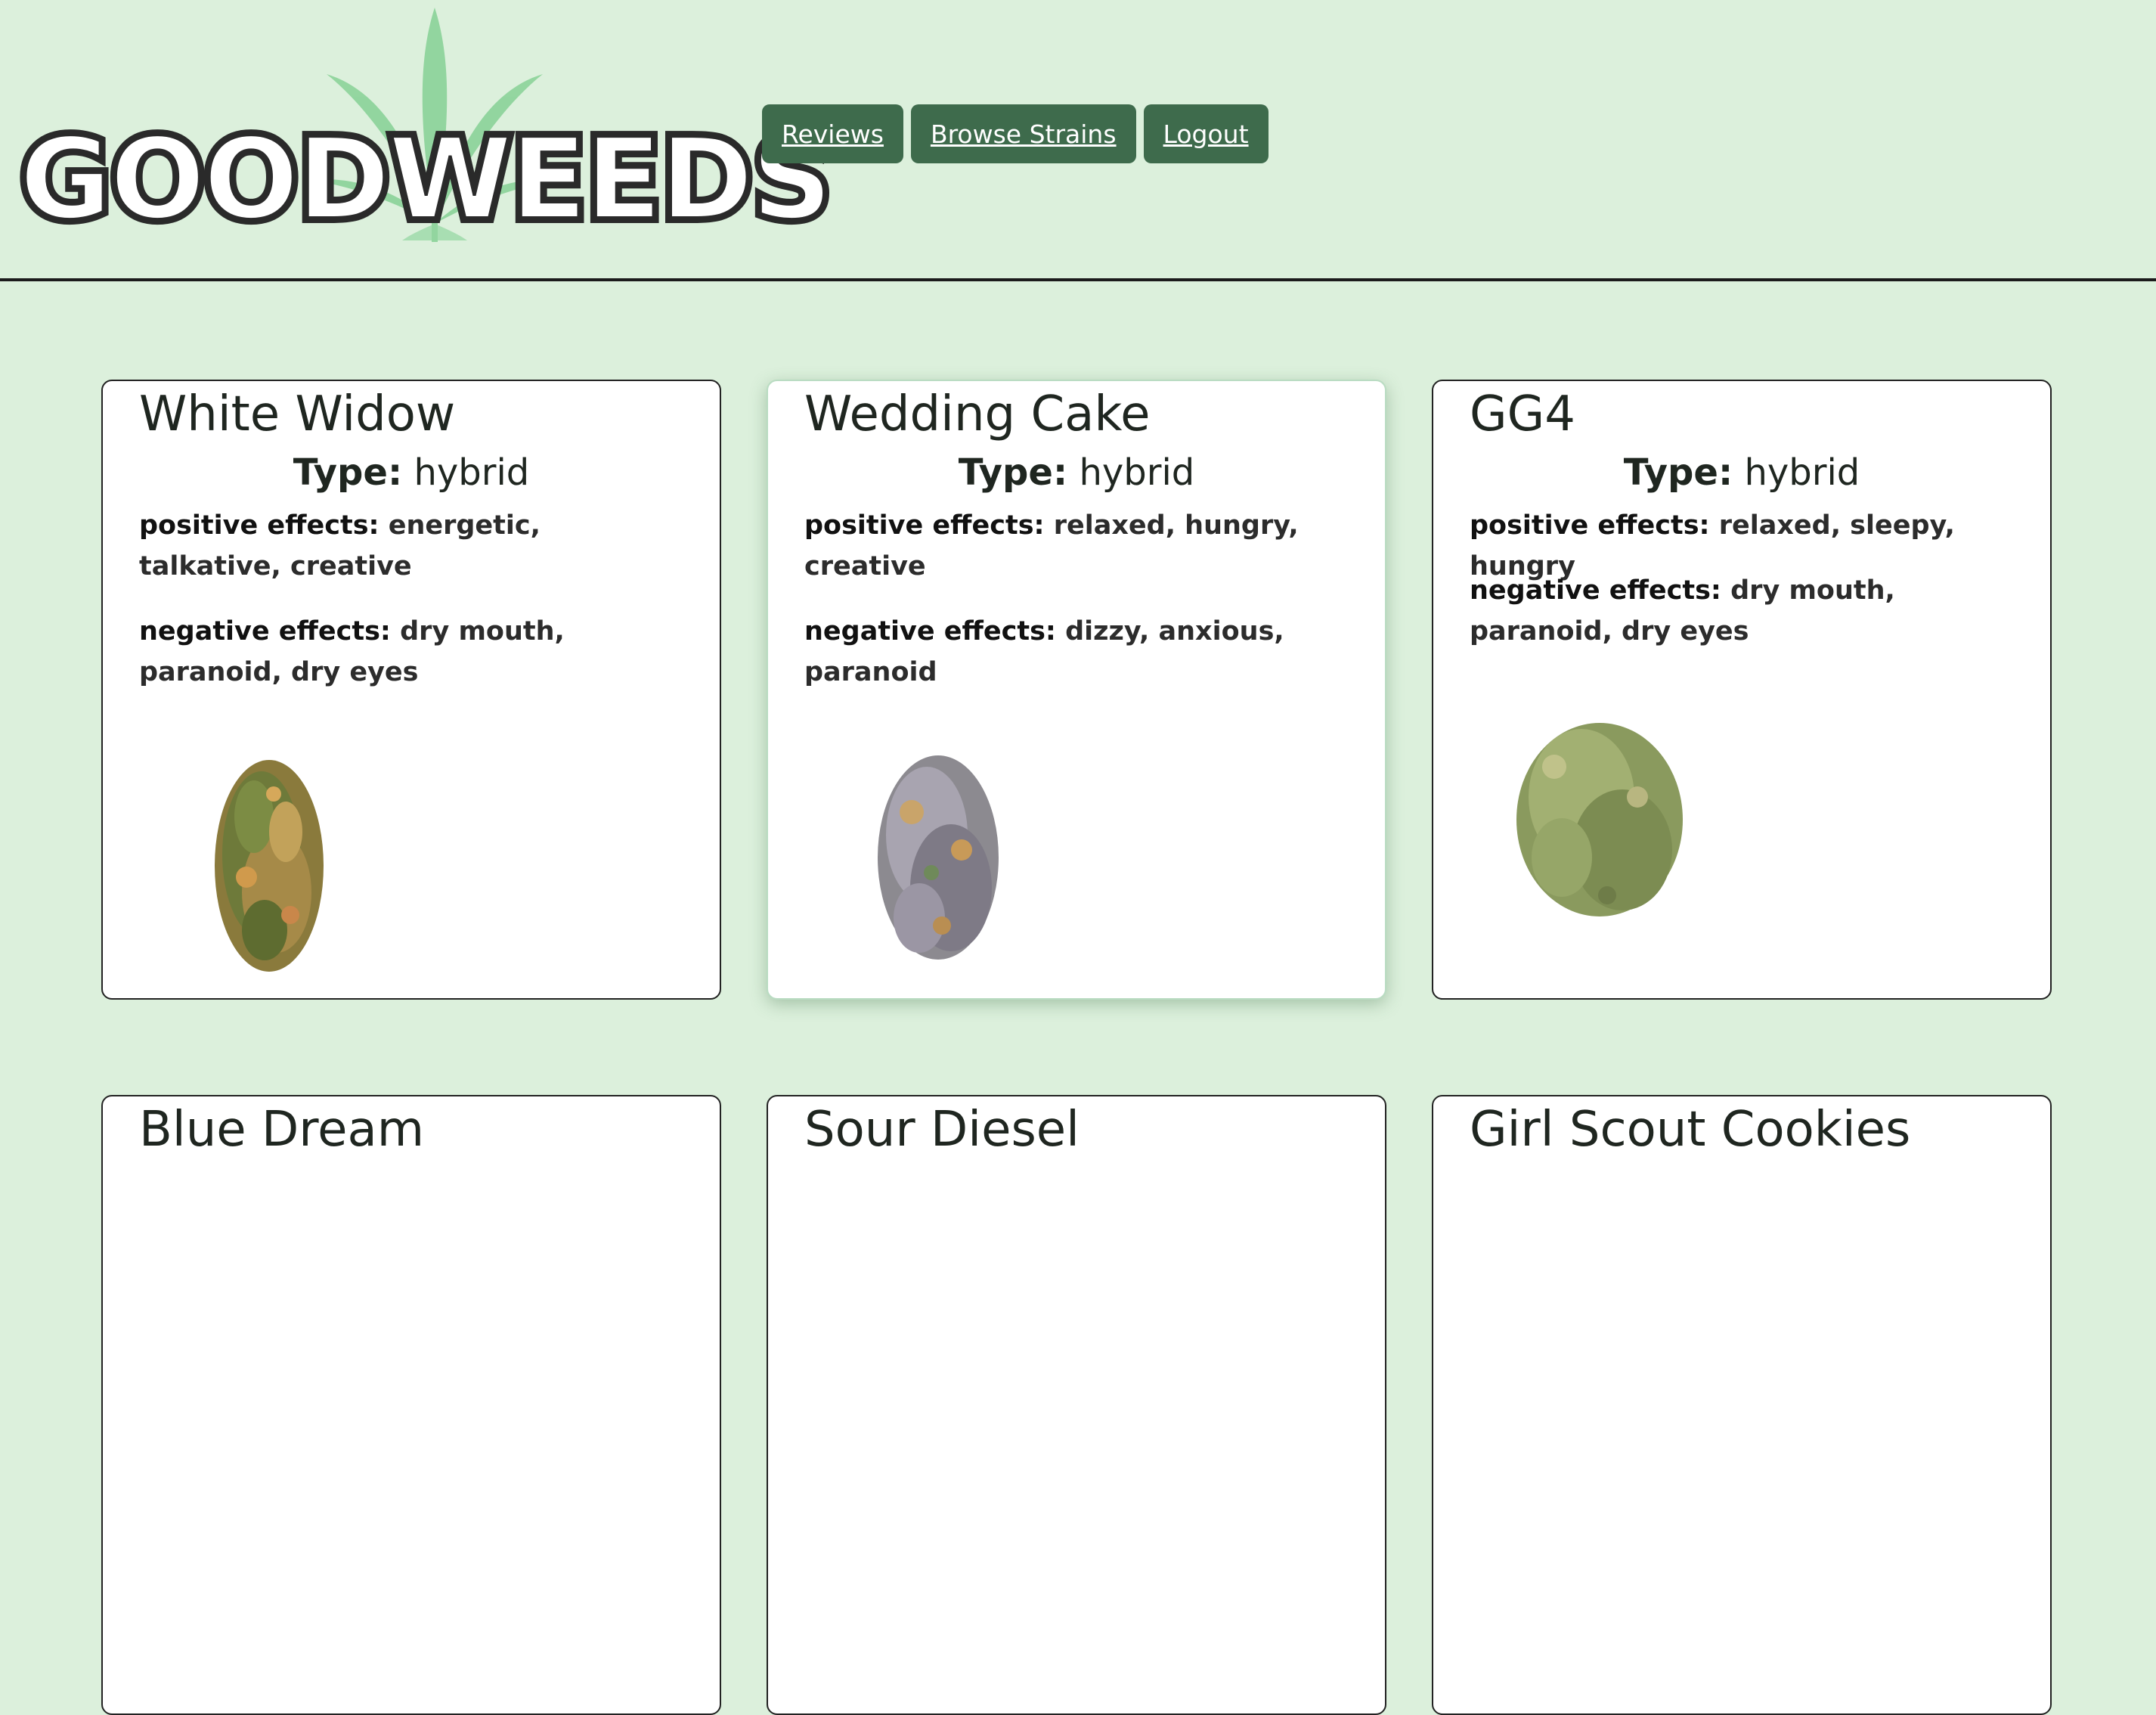 This screenshot has height=1715, width=2156. What do you see at coordinates (1690, 1130) in the screenshot?
I see `strain-name: Girl Scout Cookies` at bounding box center [1690, 1130].